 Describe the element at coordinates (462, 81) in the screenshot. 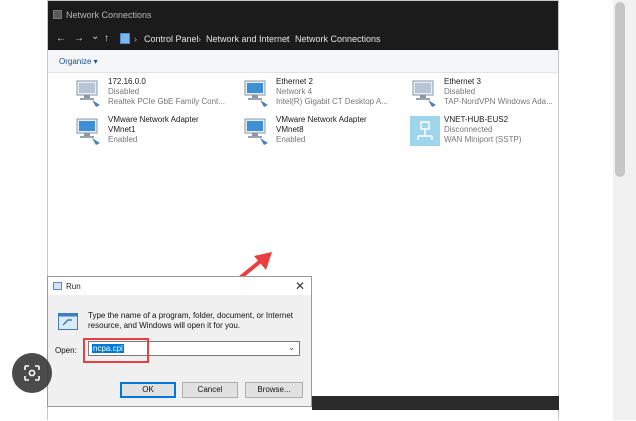

I see `adapter-name: Ethernet 3` at that location.